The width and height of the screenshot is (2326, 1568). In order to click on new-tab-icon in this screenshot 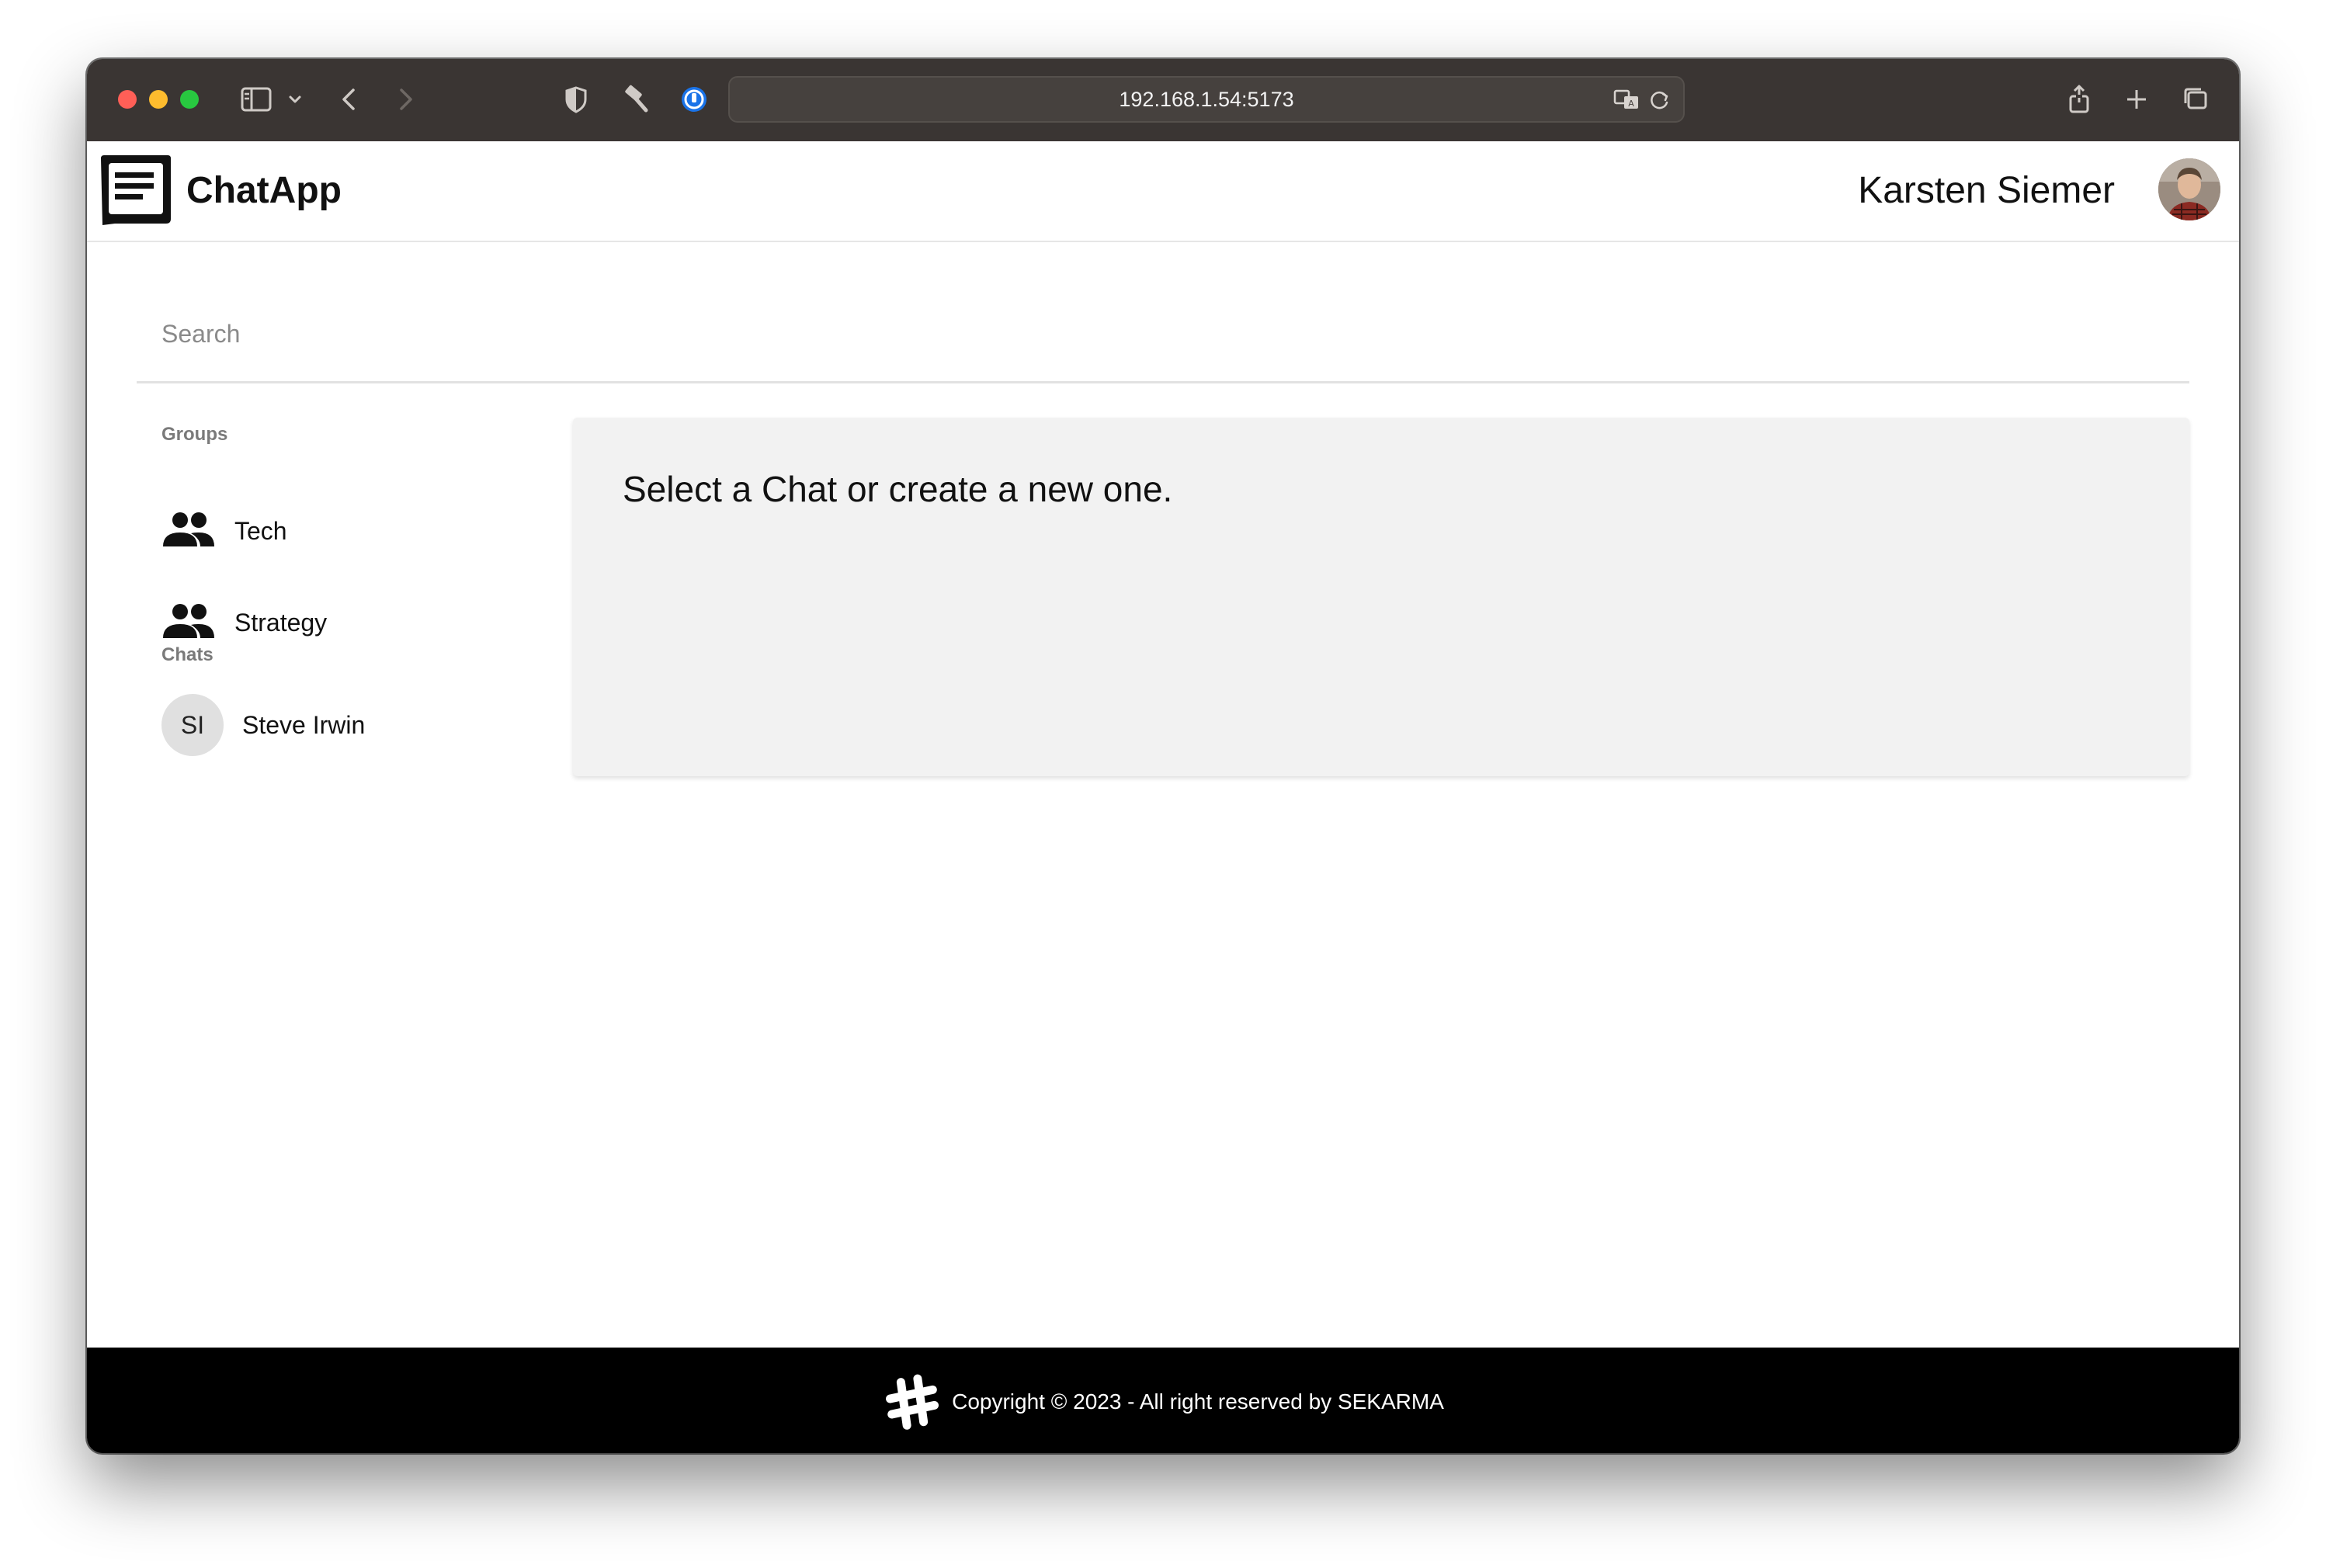, I will do `click(2136, 99)`.